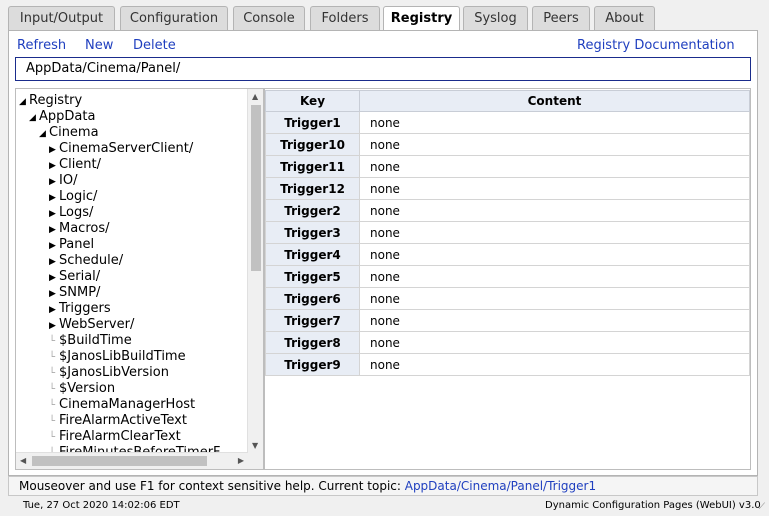 This screenshot has height=516, width=769. I want to click on tree-node: └ $Version, so click(82, 389).